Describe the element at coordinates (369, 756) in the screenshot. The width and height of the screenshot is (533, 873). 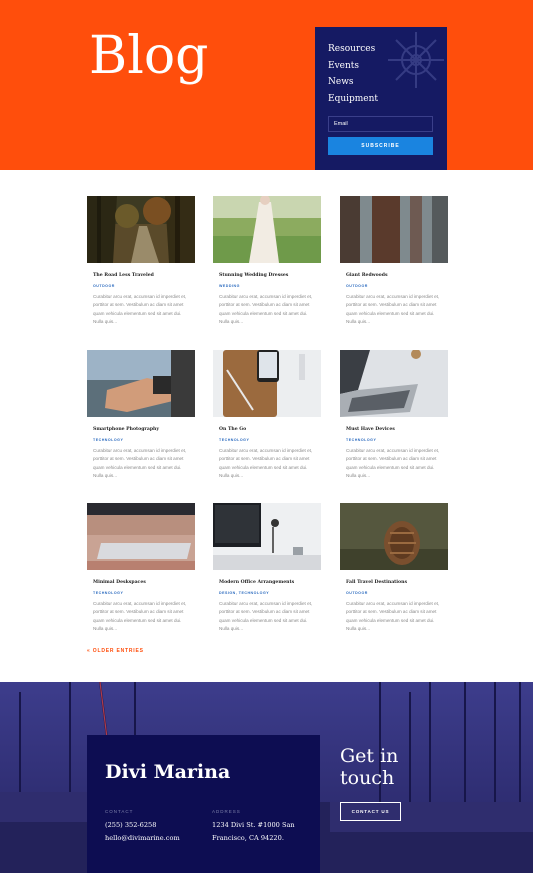
I see `touch-line-1: Get in` at that location.